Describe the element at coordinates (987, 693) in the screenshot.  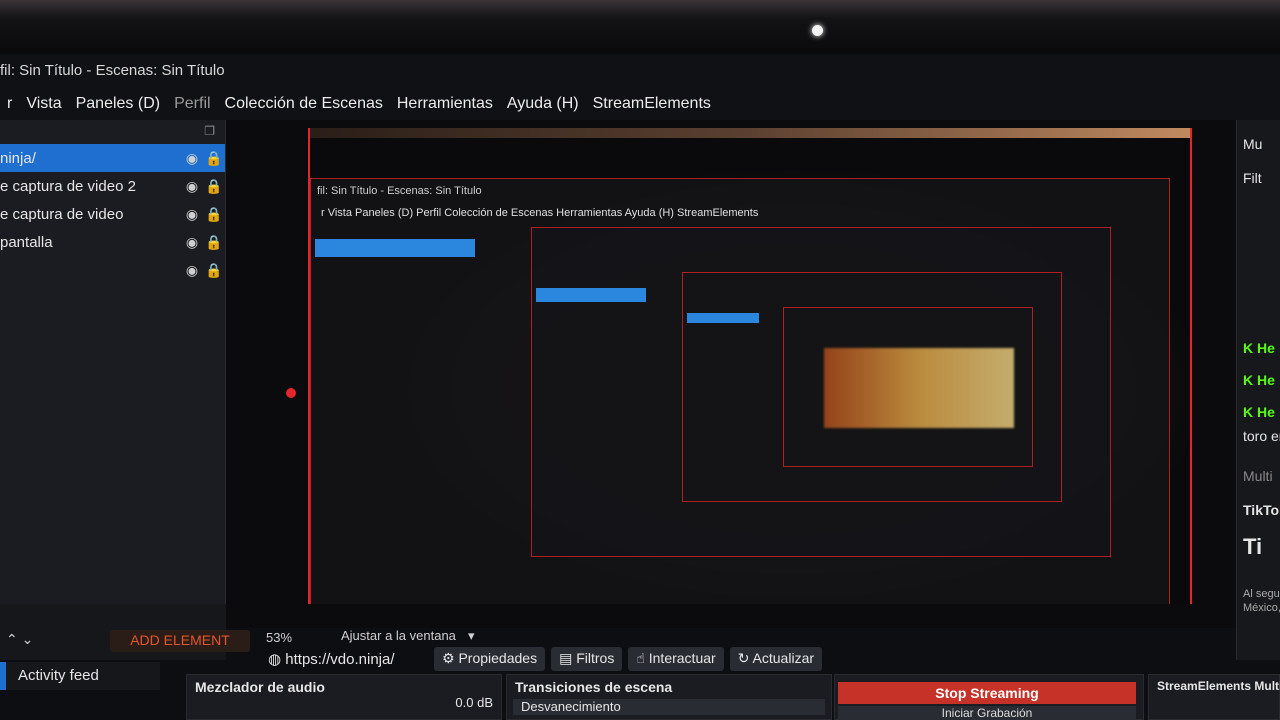
I see `stop-streaming-button: Stop Streaming` at that location.